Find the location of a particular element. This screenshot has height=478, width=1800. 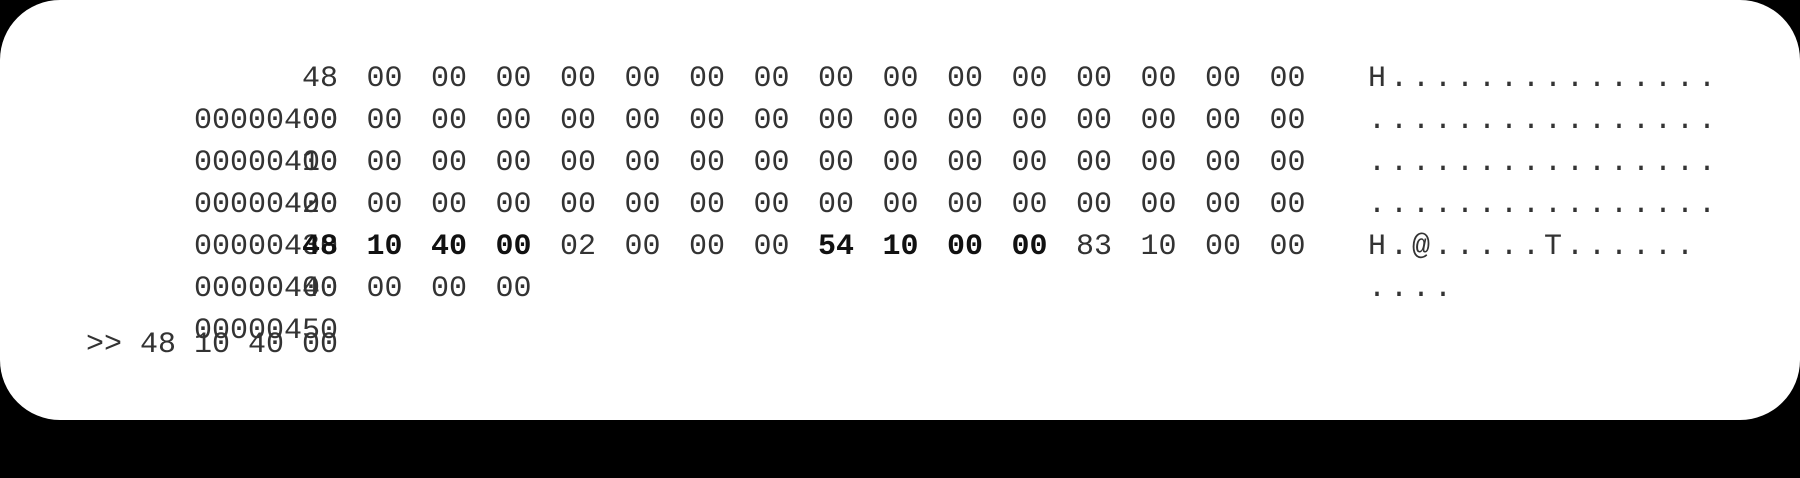

hex-byte: 02 is located at coordinates (578, 247).